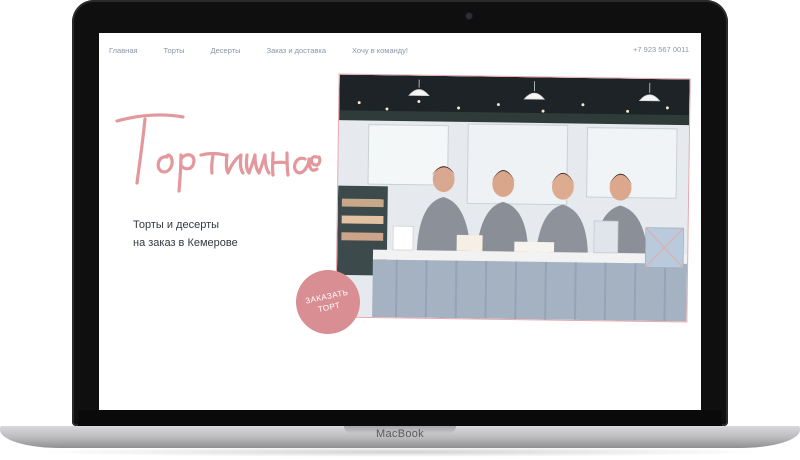  Describe the element at coordinates (400, 418) in the screenshot. I see `laptop-chin` at that location.